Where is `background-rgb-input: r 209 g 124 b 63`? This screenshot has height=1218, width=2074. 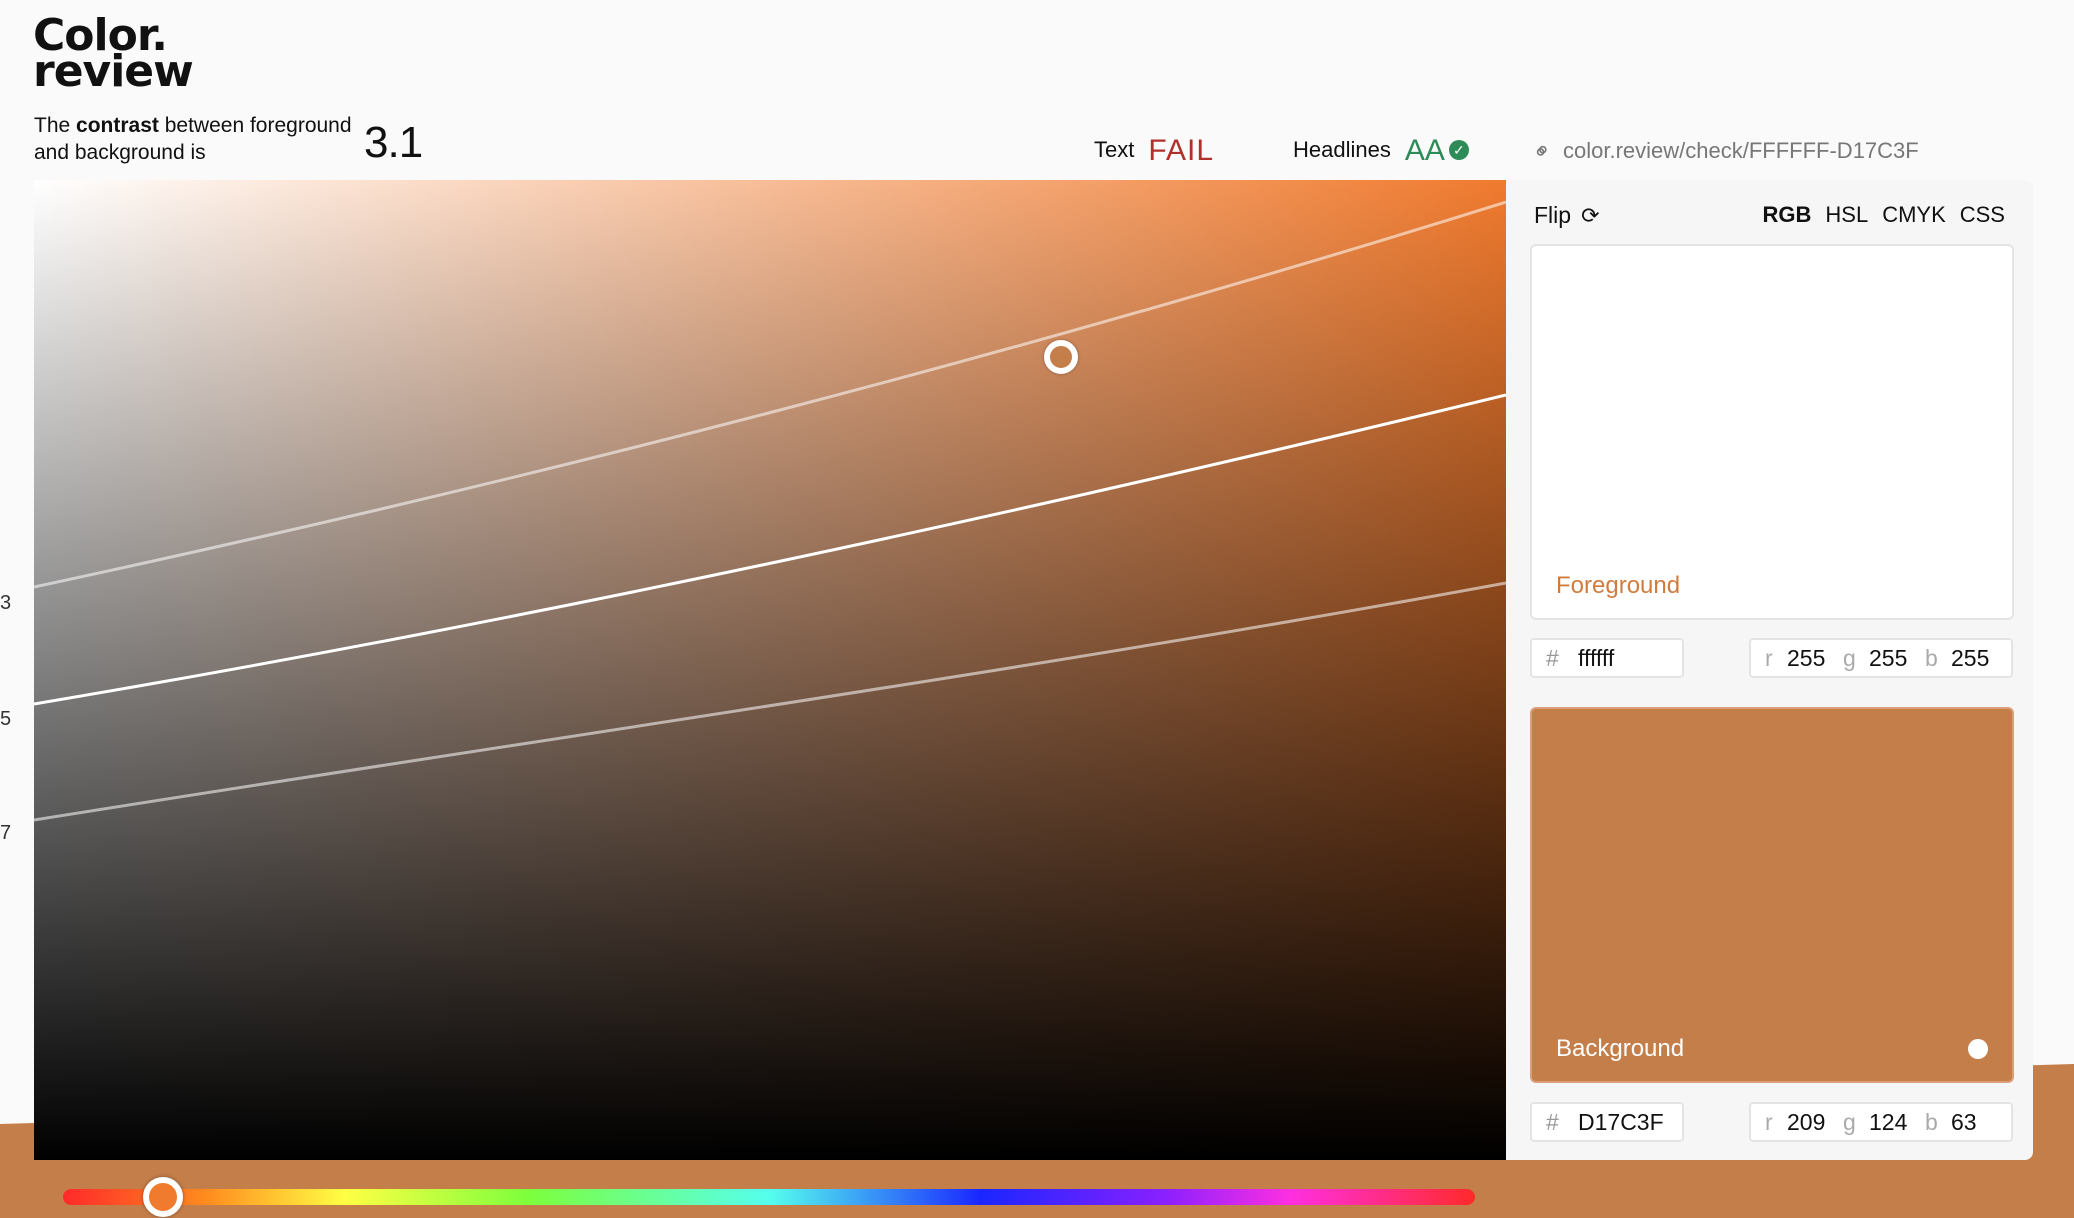 background-rgb-input: r 209 g 124 b 63 is located at coordinates (1881, 1122).